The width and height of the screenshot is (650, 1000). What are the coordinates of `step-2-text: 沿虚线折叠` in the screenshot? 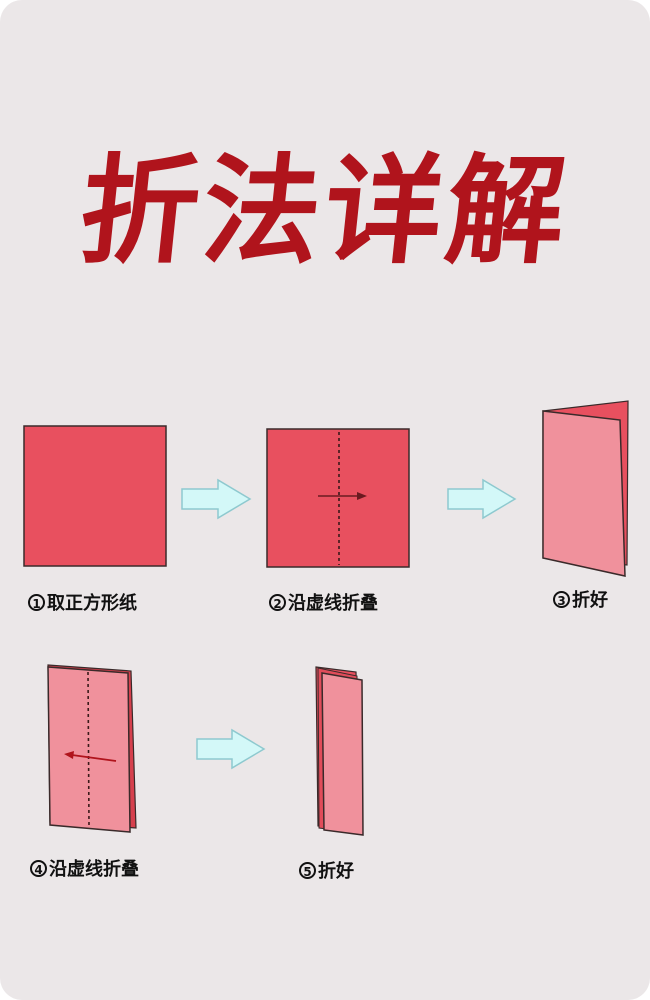 It's located at (333, 603).